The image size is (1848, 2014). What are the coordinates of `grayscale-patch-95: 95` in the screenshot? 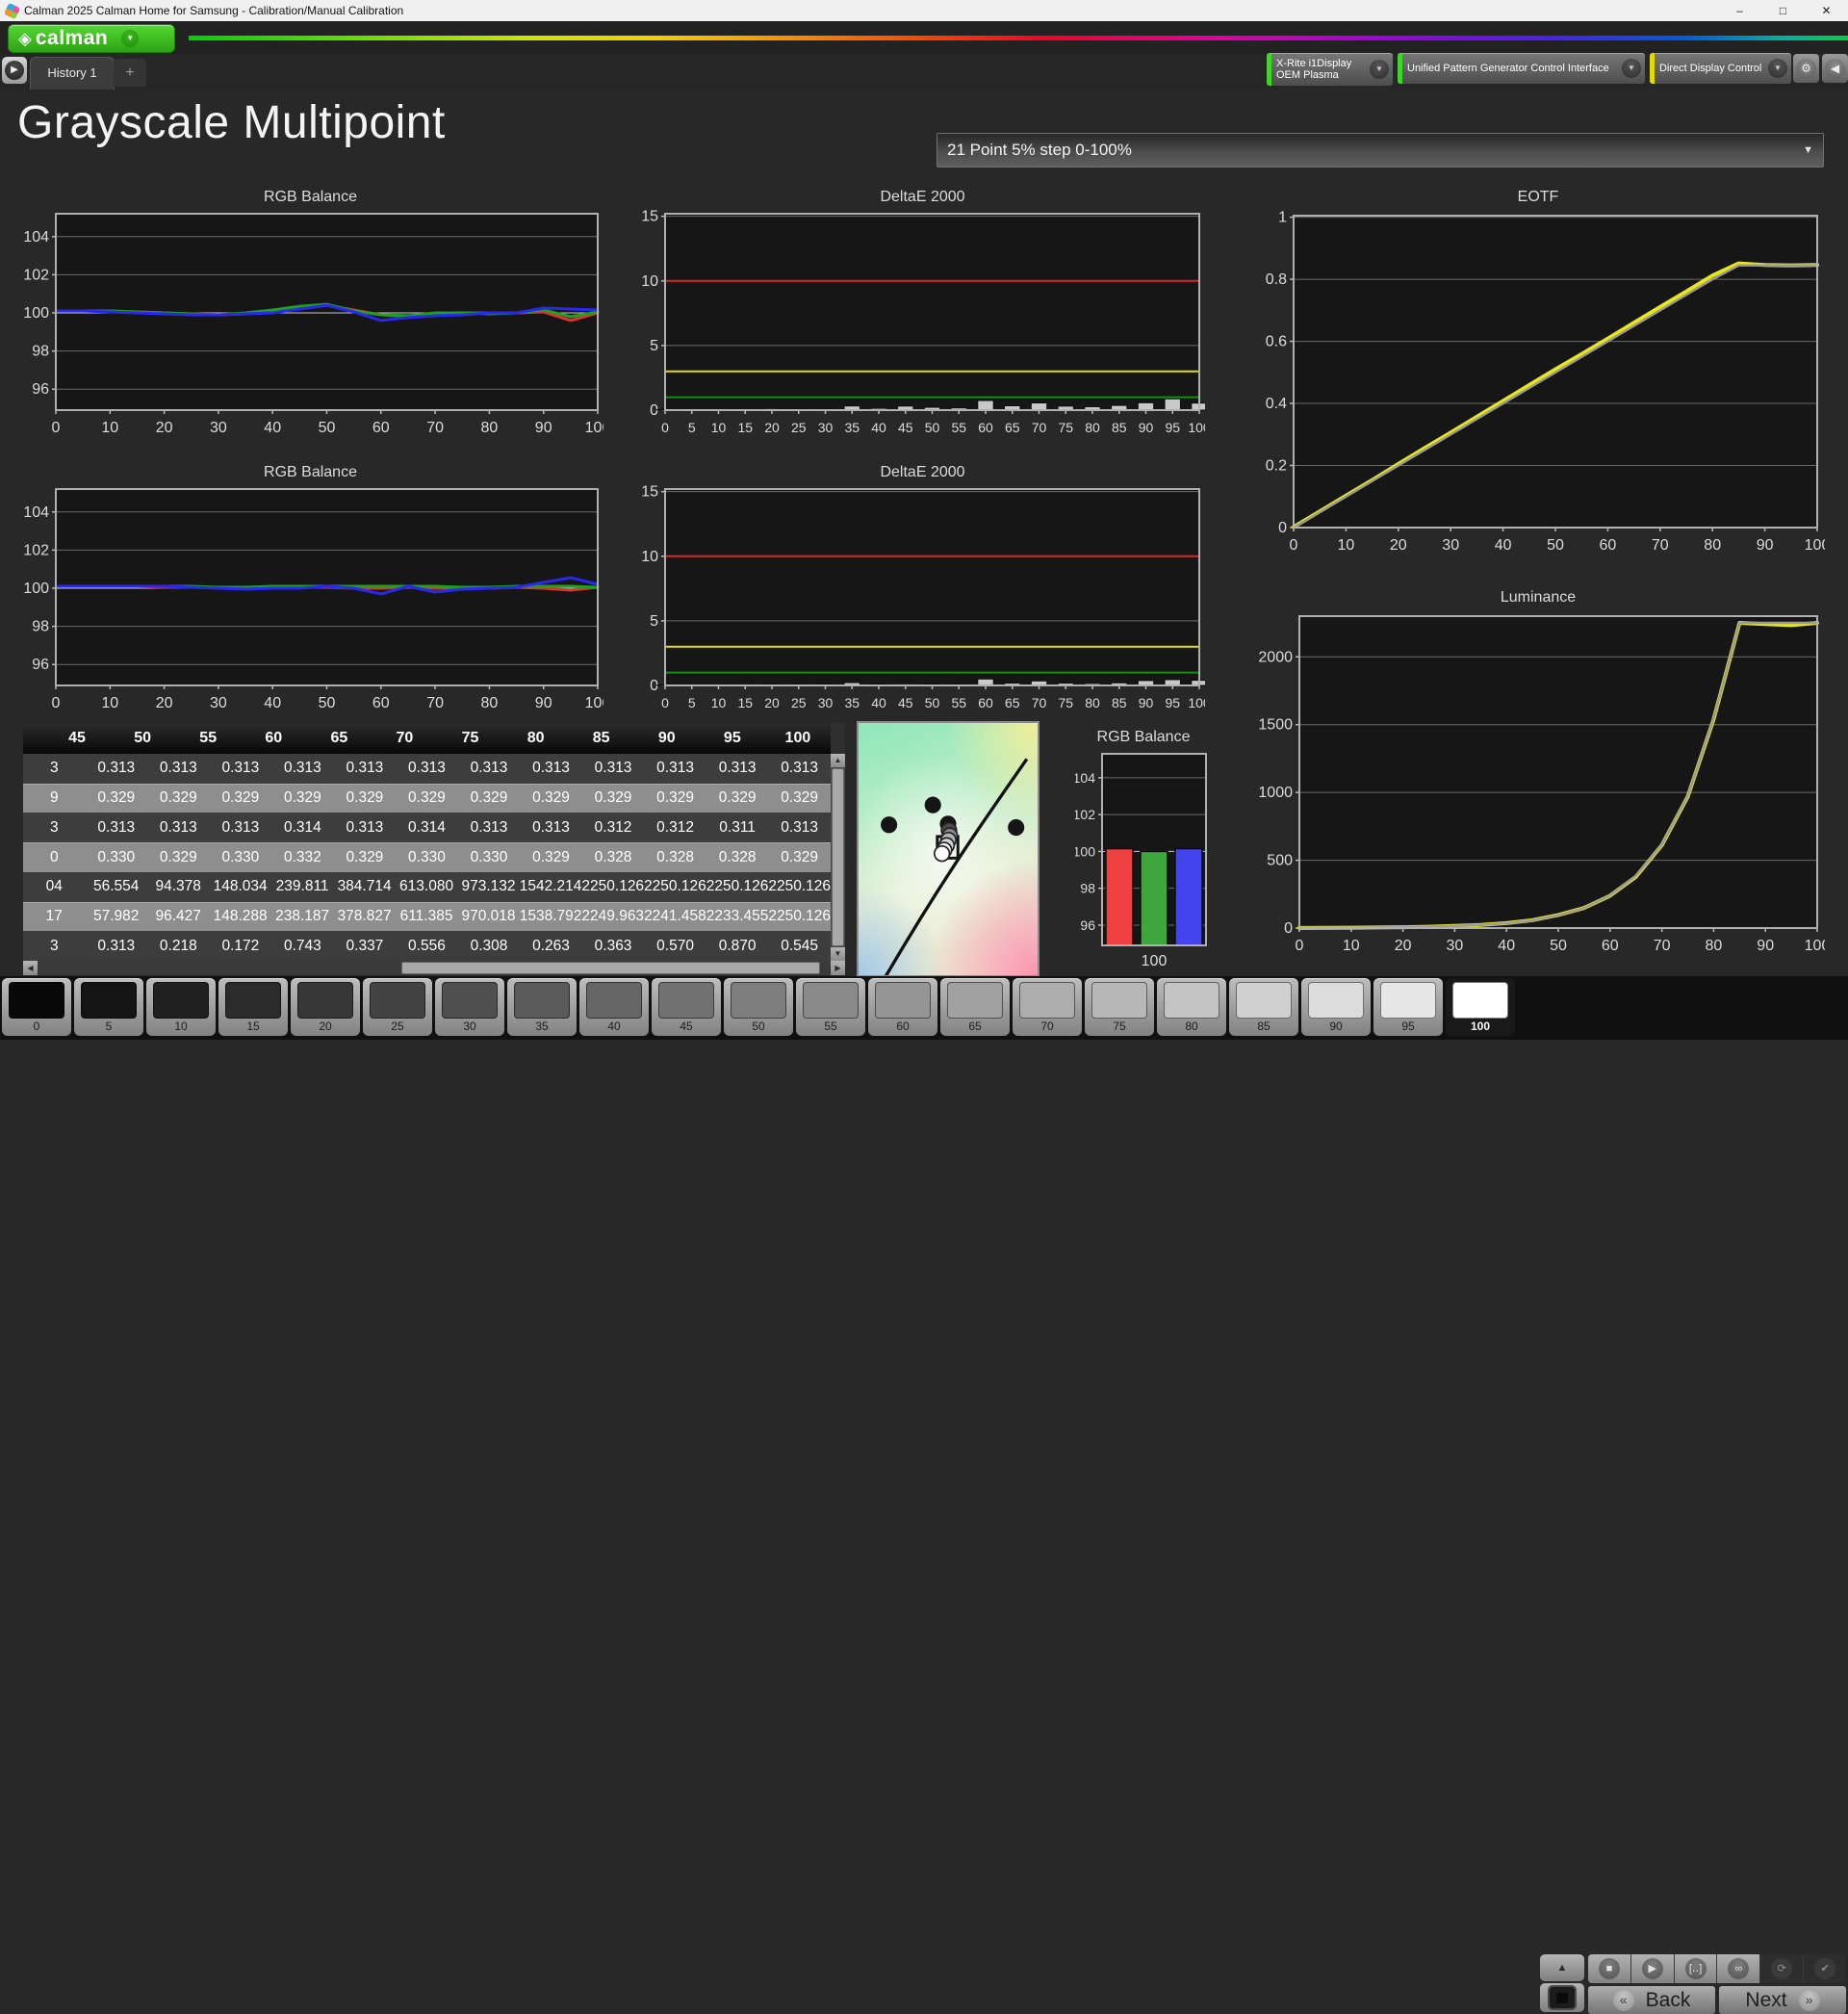 It's located at (1408, 1007).